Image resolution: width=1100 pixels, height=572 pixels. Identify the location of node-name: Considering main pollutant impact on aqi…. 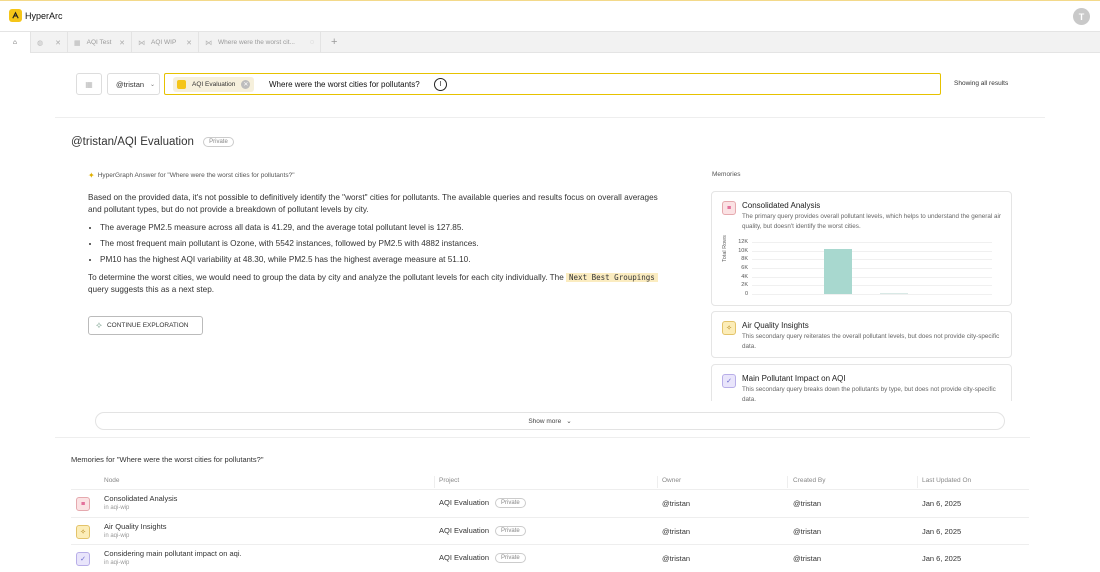
(173, 553).